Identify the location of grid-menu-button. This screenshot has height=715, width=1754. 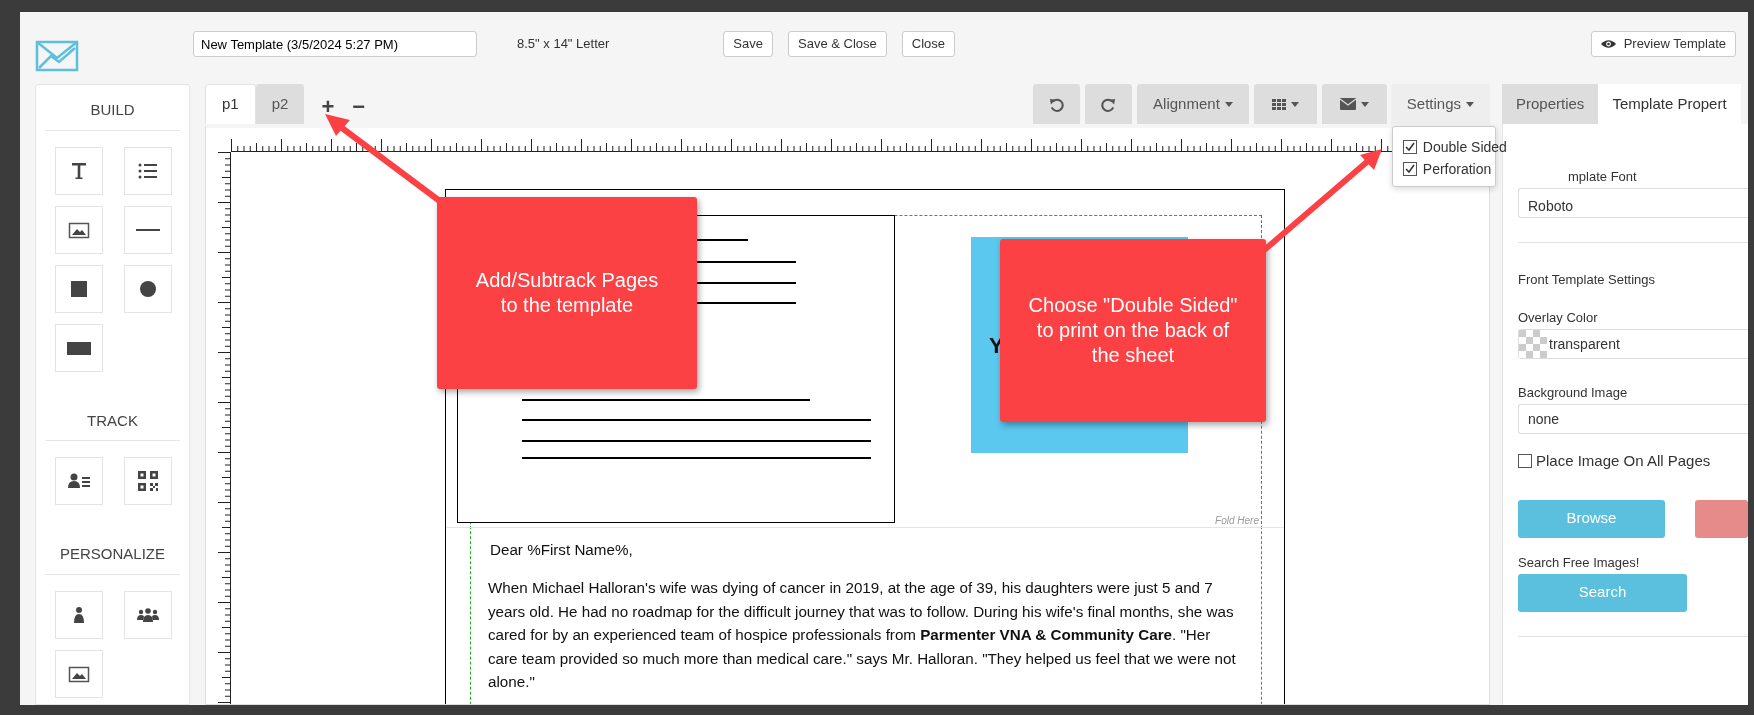
(1285, 104).